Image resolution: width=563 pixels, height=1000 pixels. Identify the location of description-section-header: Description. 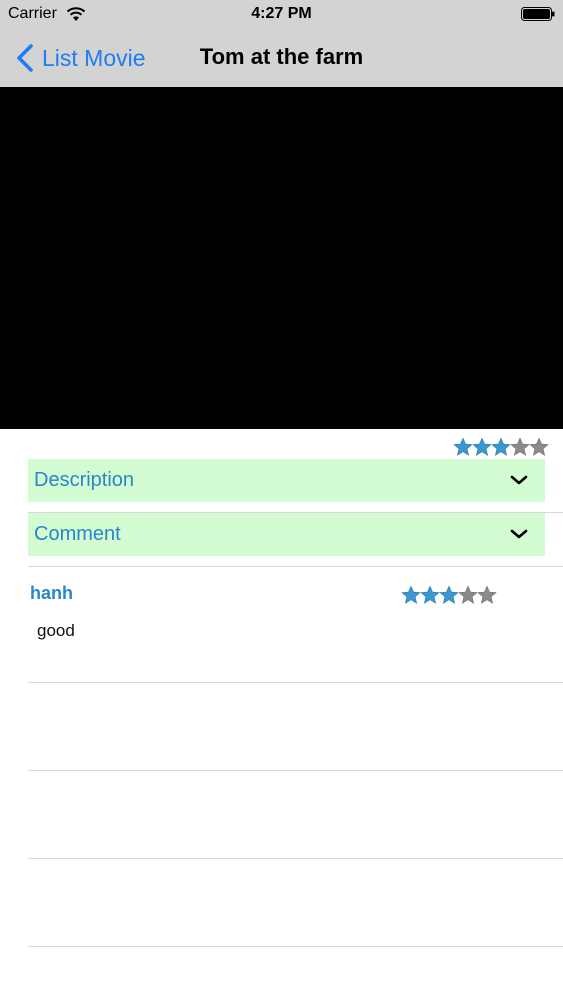
(286, 480).